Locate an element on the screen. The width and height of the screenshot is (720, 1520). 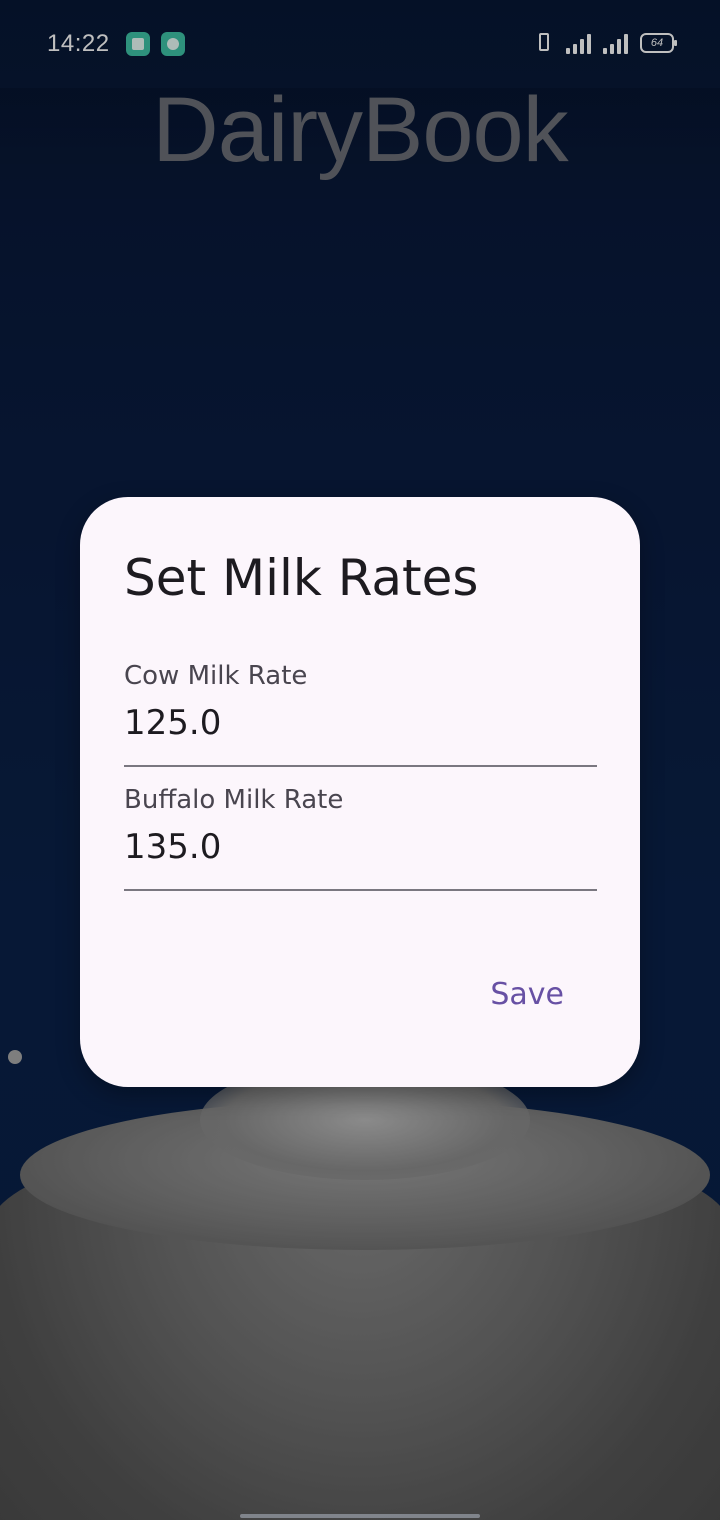
save-button: Save is located at coordinates (527, 994).